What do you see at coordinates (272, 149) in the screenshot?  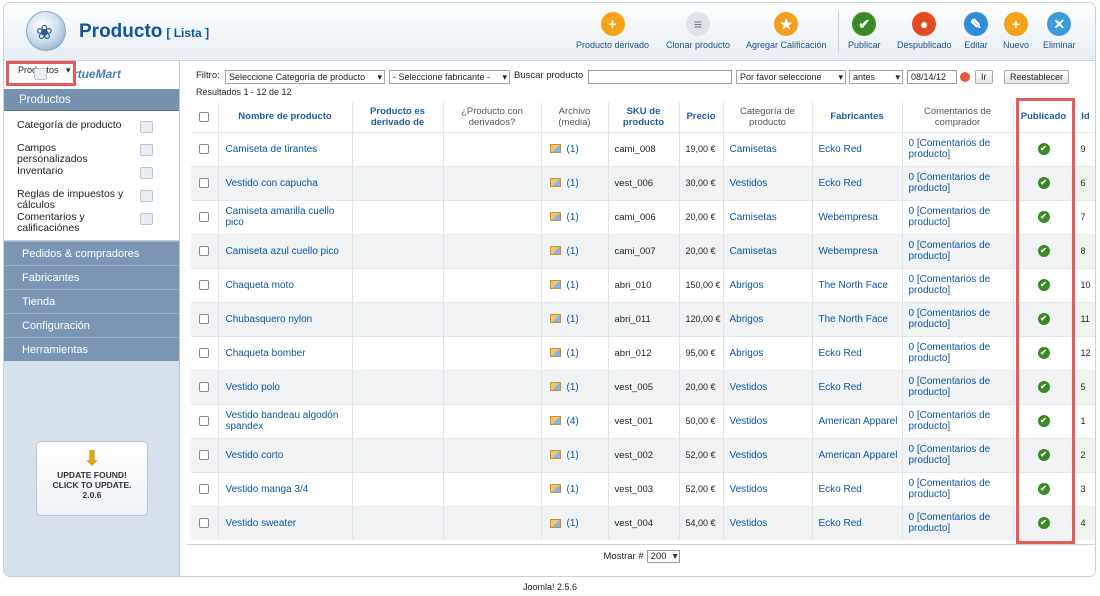 I see `product-name-link: Camiseta de tirantes` at bounding box center [272, 149].